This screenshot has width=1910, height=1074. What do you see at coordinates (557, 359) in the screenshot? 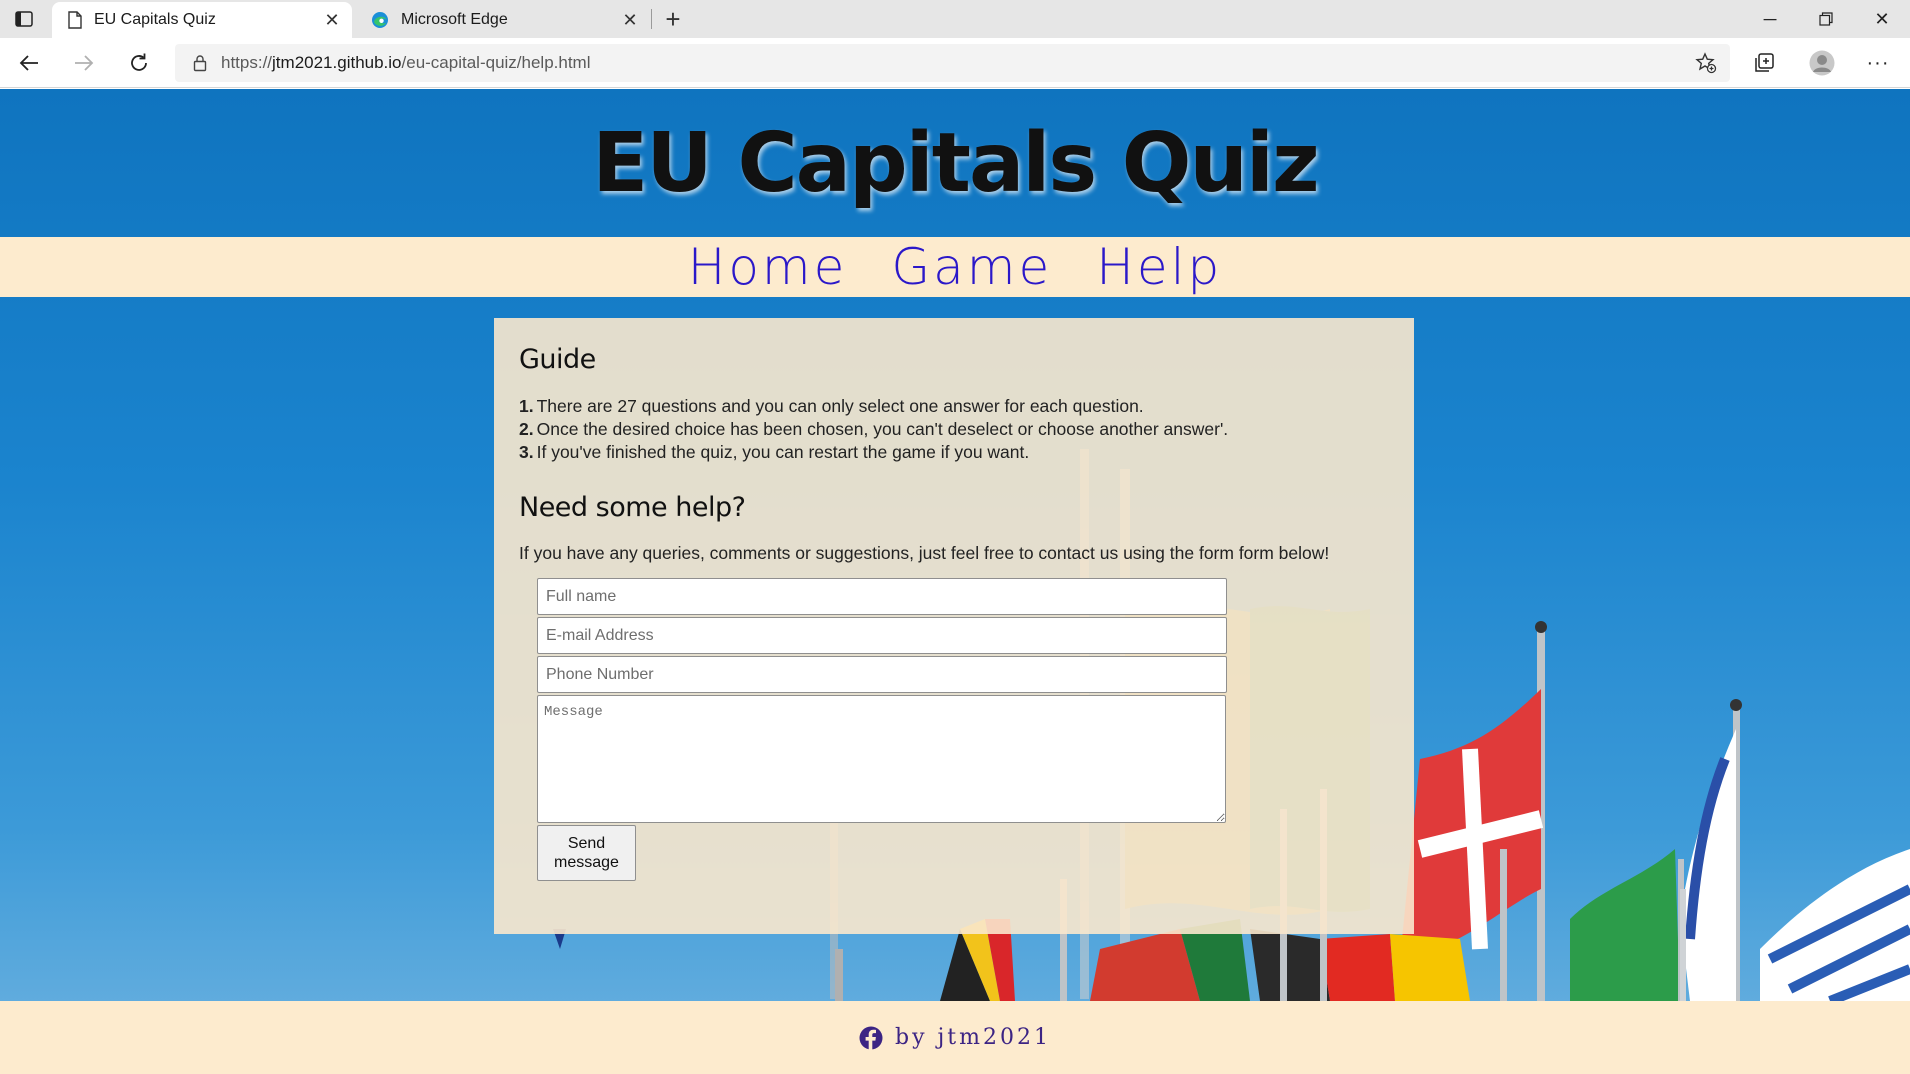
I see `guide-heading: Guide` at bounding box center [557, 359].